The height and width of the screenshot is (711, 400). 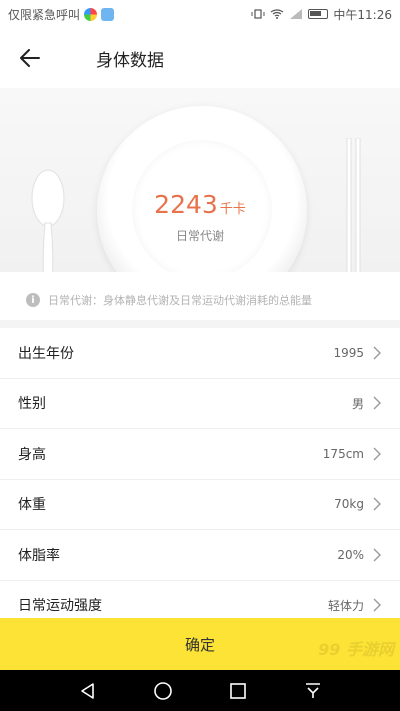 I want to click on triangle-back-icon, so click(x=87, y=690).